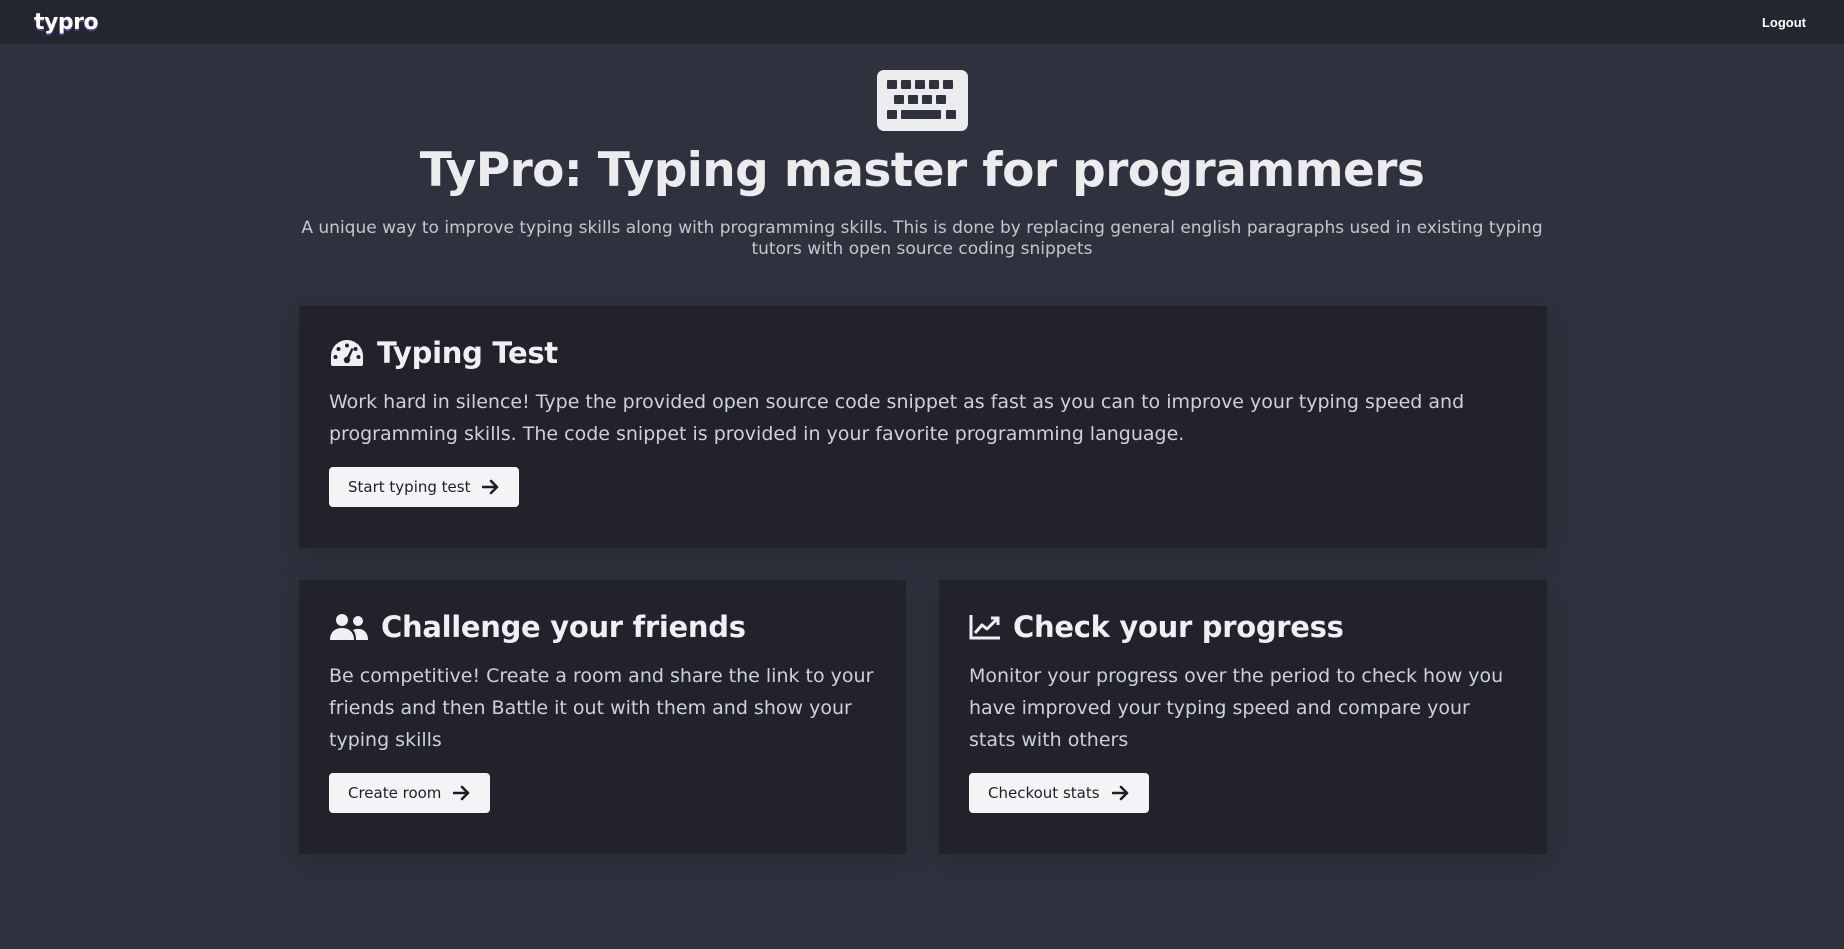 The image size is (1844, 949). I want to click on chart-line-icon, so click(984, 627).